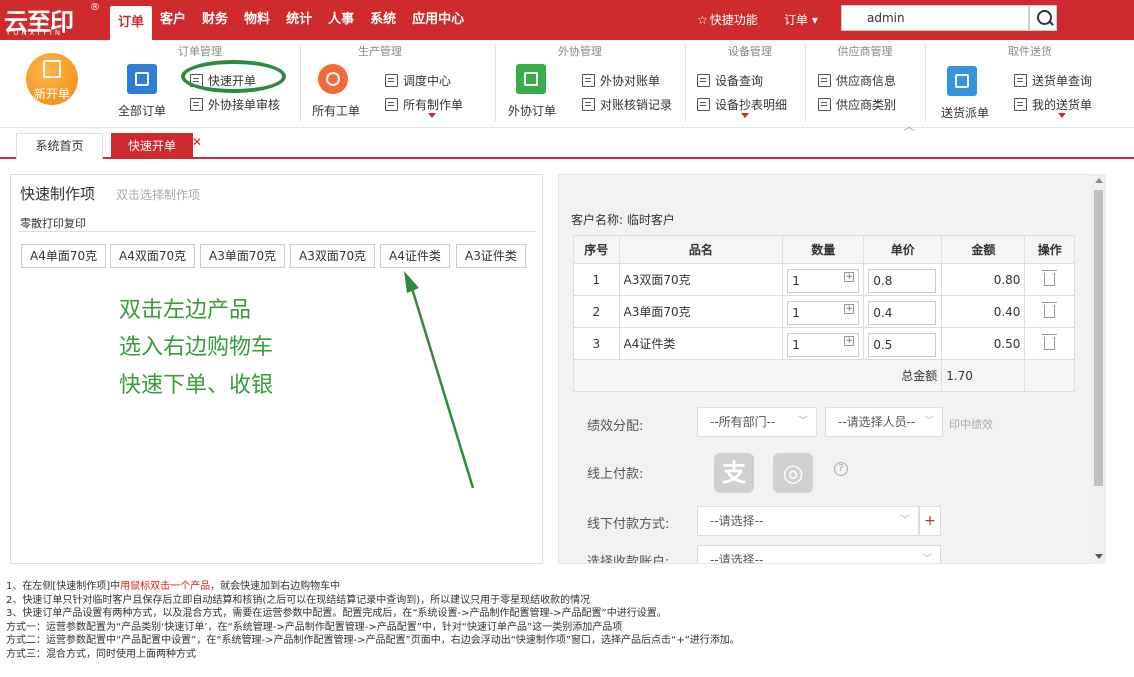  Describe the element at coordinates (215, 20) in the screenshot. I see `nav-item-finance: 财务` at that location.